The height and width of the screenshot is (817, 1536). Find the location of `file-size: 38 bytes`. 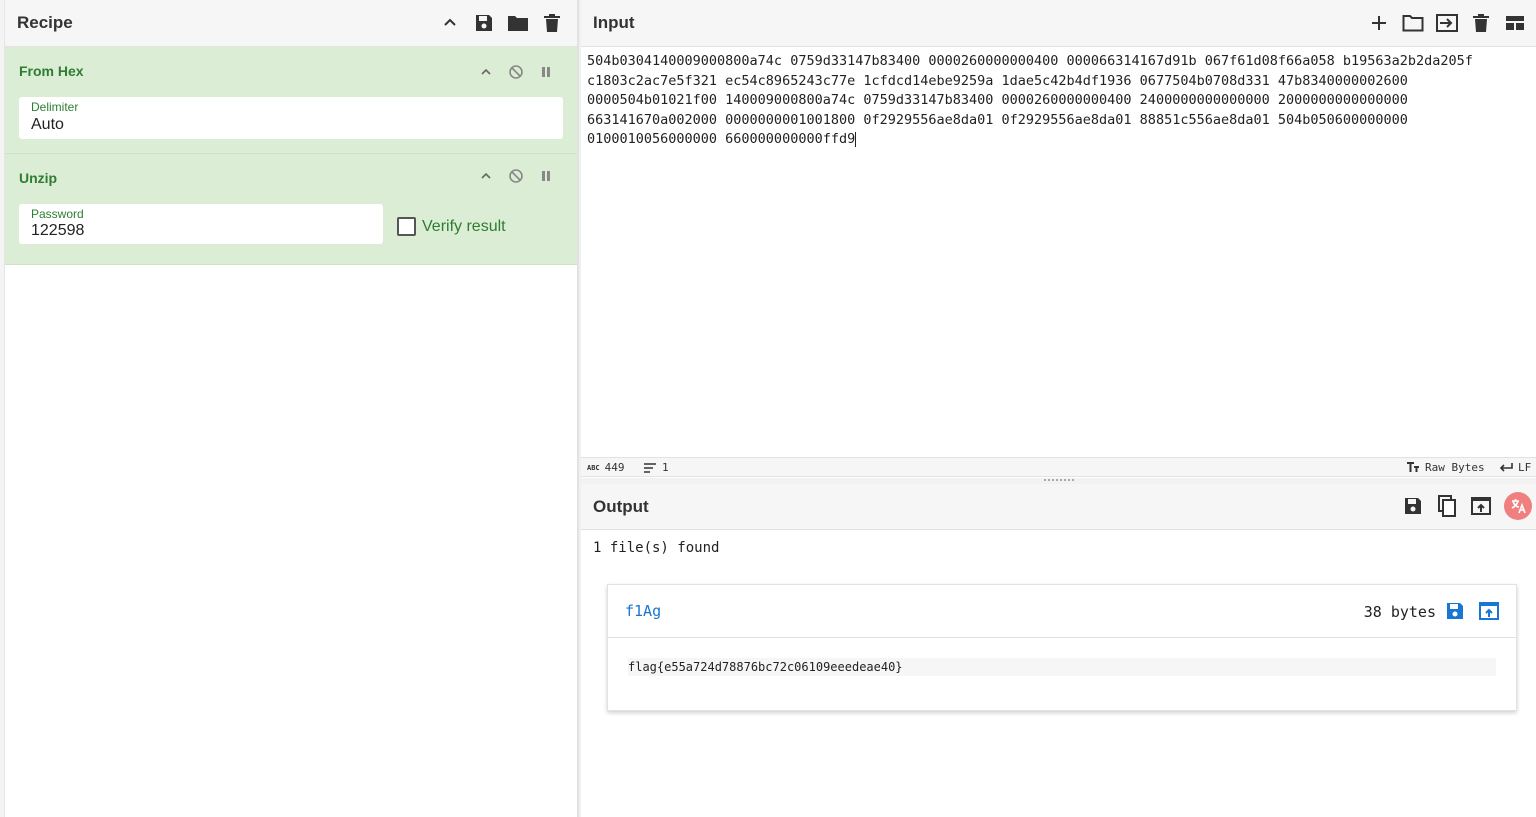

file-size: 38 bytes is located at coordinates (1399, 612).